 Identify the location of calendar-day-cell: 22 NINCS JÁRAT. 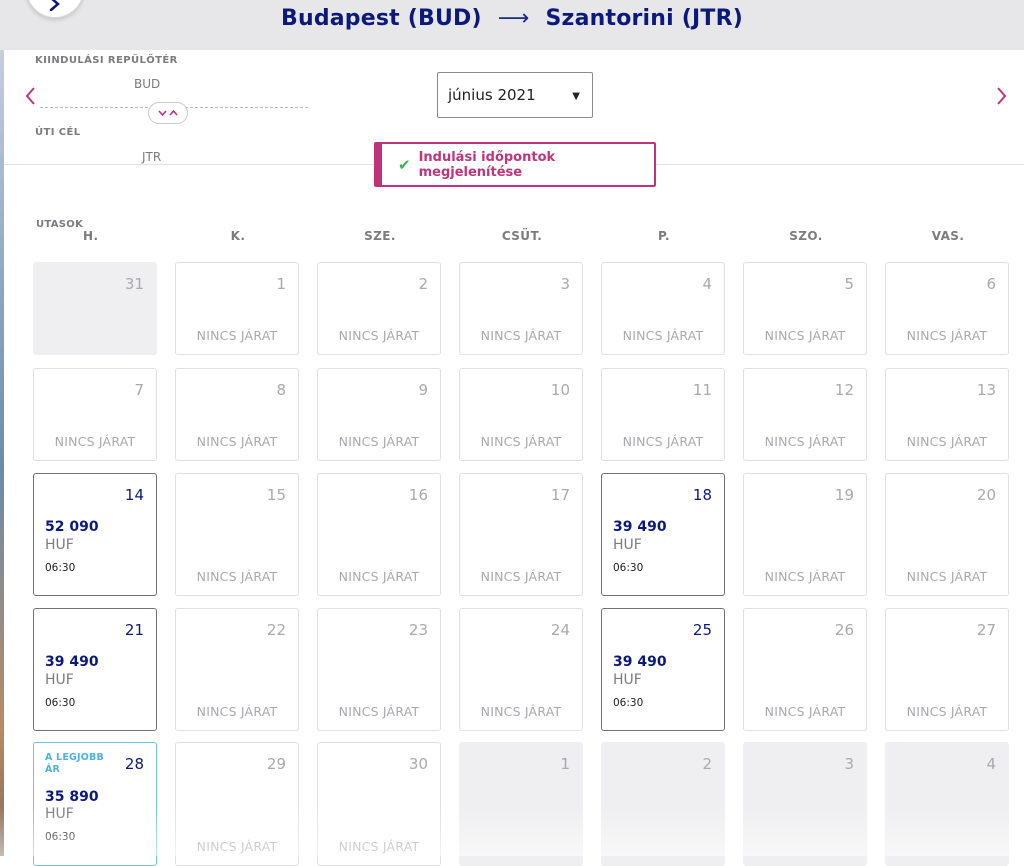
(237, 669).